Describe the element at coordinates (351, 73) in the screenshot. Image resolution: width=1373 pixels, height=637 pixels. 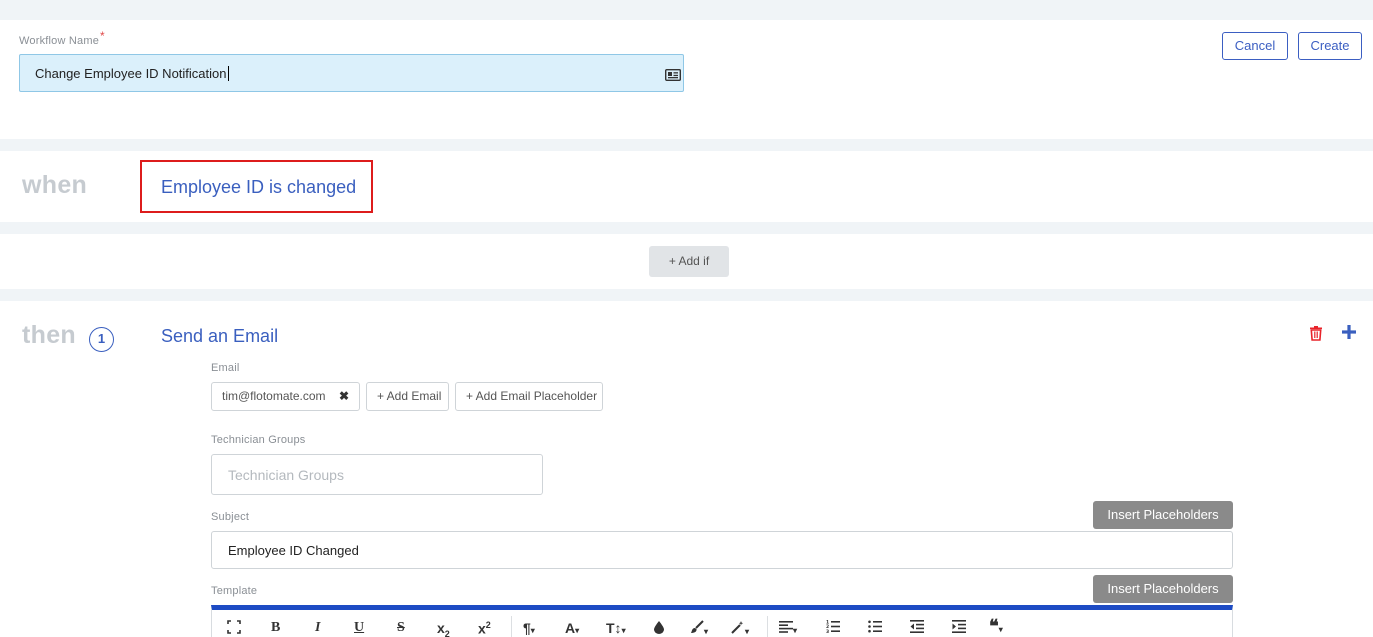
I see `workflow-name-input: Change Employee ID Notification` at that location.